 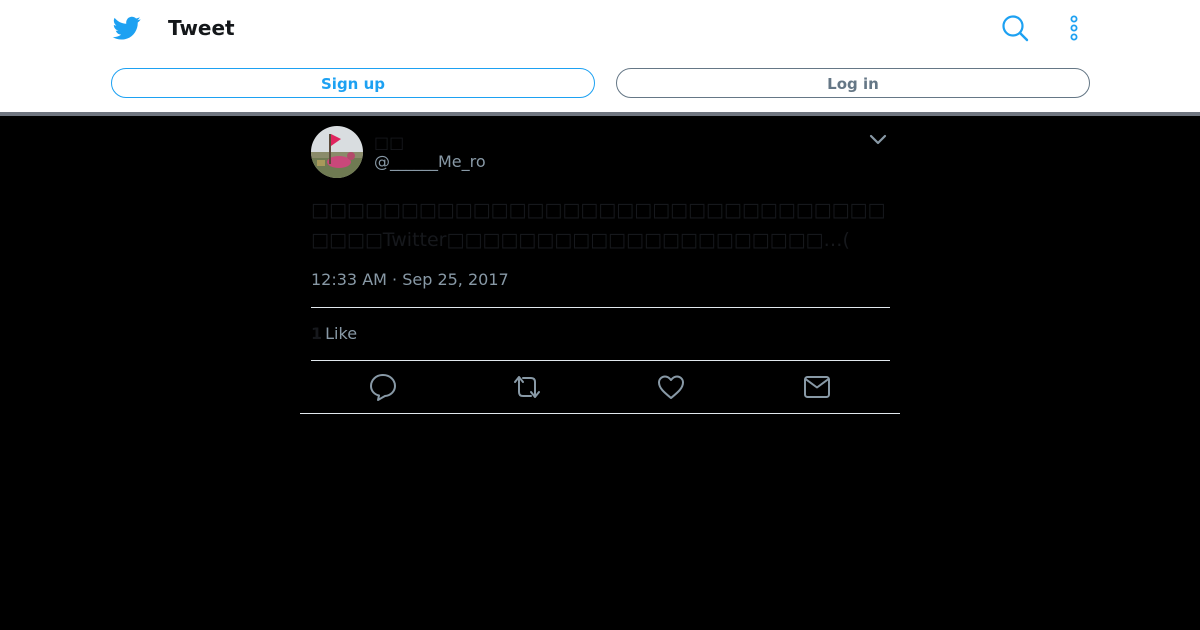 I want to click on like-label: Like, so click(x=341, y=333).